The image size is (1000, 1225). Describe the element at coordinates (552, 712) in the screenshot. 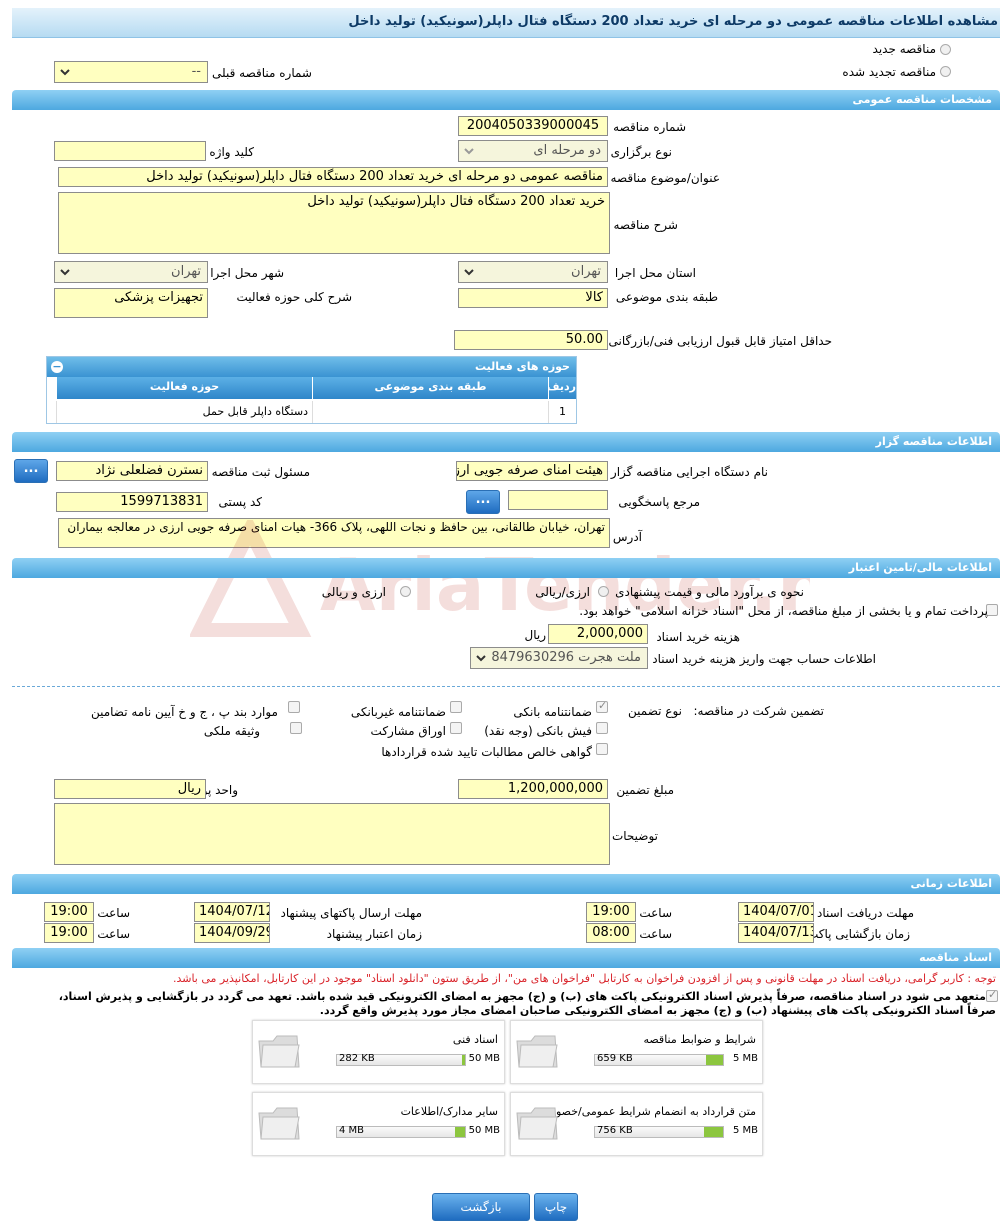

I see `guarantee-bank-label: ضمانتنامه بانکی` at that location.